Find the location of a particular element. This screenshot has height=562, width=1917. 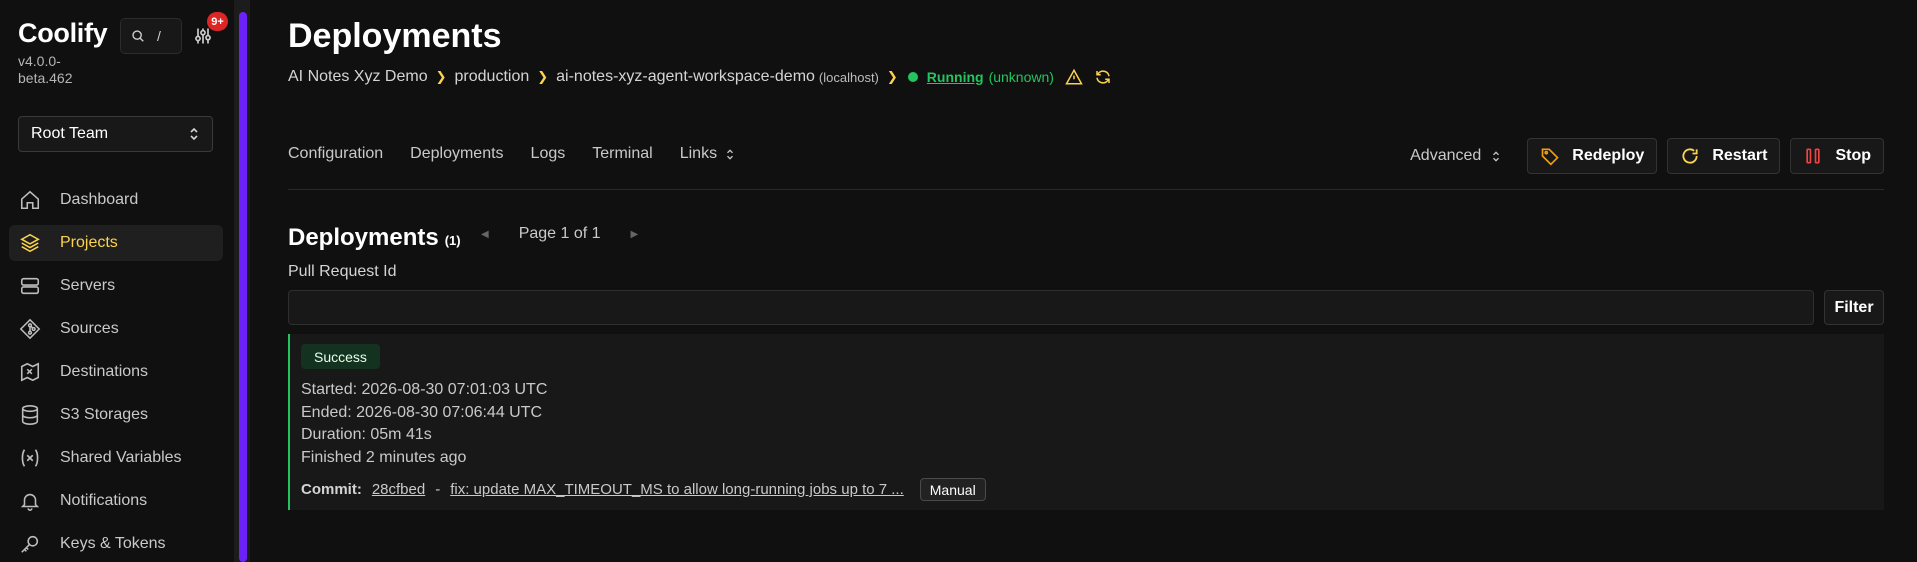

pagination: ◀ Page 1 of 1 ▶ is located at coordinates (559, 234).